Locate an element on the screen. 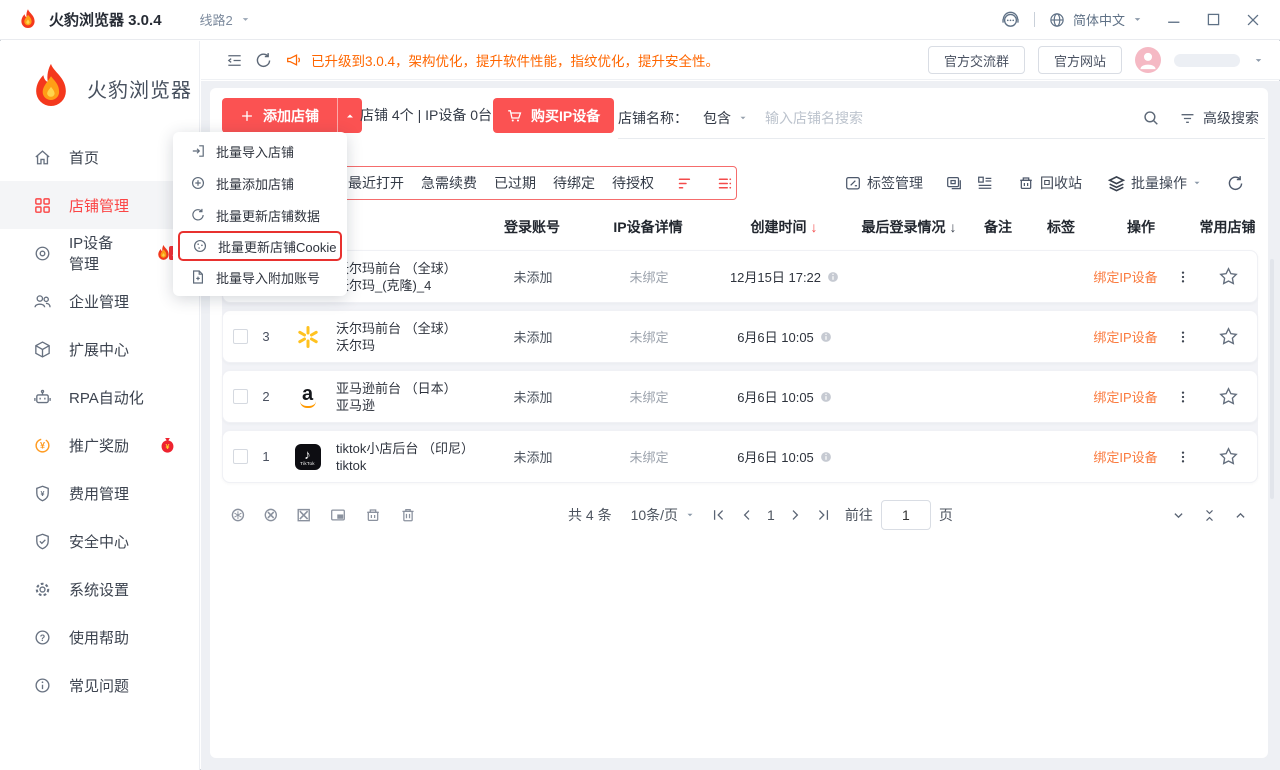  sidebar-item-fee-management: 费用管理 is located at coordinates (99, 493).